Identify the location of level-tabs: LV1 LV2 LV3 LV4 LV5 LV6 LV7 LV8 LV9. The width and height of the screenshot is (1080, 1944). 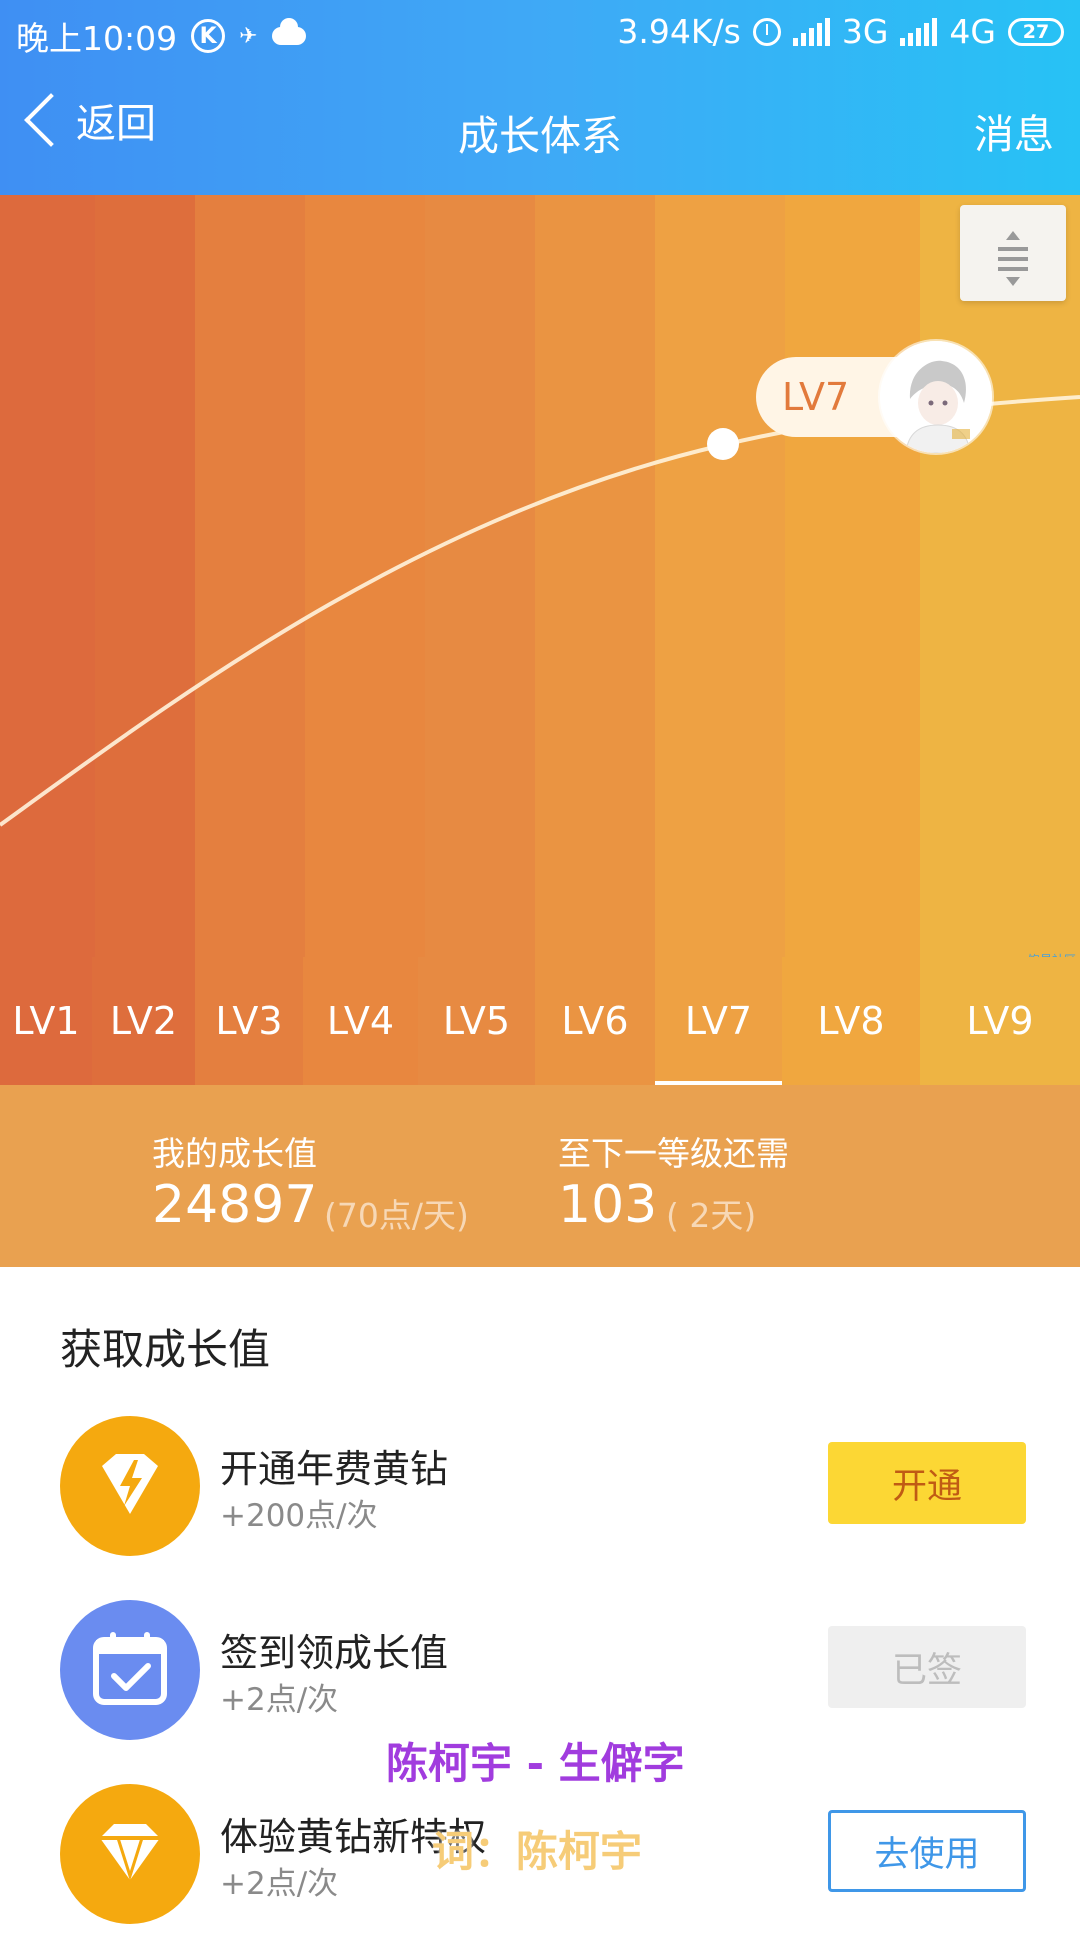
(540, 1021).